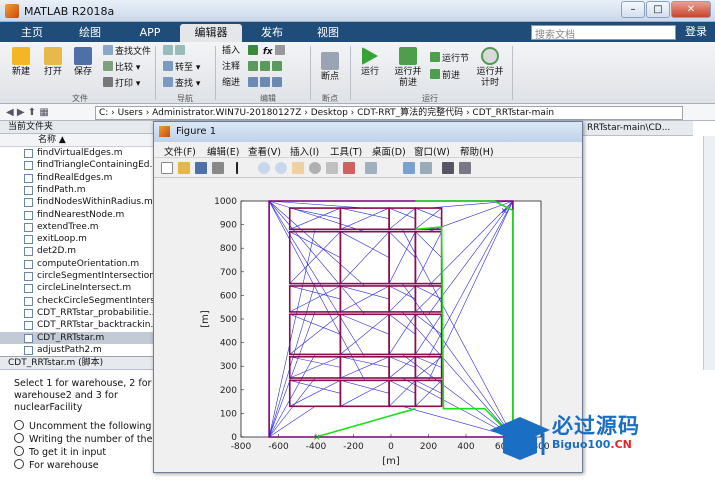 The image size is (715, 500). Describe the element at coordinates (272, 33) in the screenshot. I see `tab-publish: 发布` at that location.